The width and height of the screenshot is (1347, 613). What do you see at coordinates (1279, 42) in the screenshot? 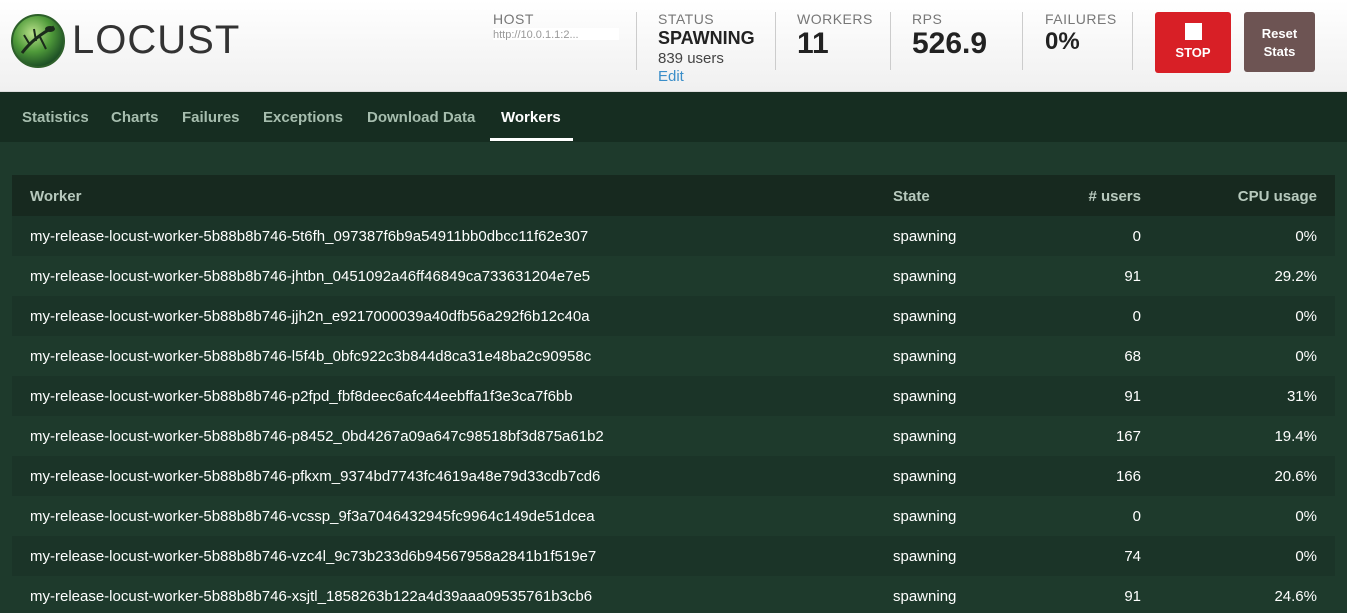
I see `reset-stats-button: Reset Stats` at bounding box center [1279, 42].